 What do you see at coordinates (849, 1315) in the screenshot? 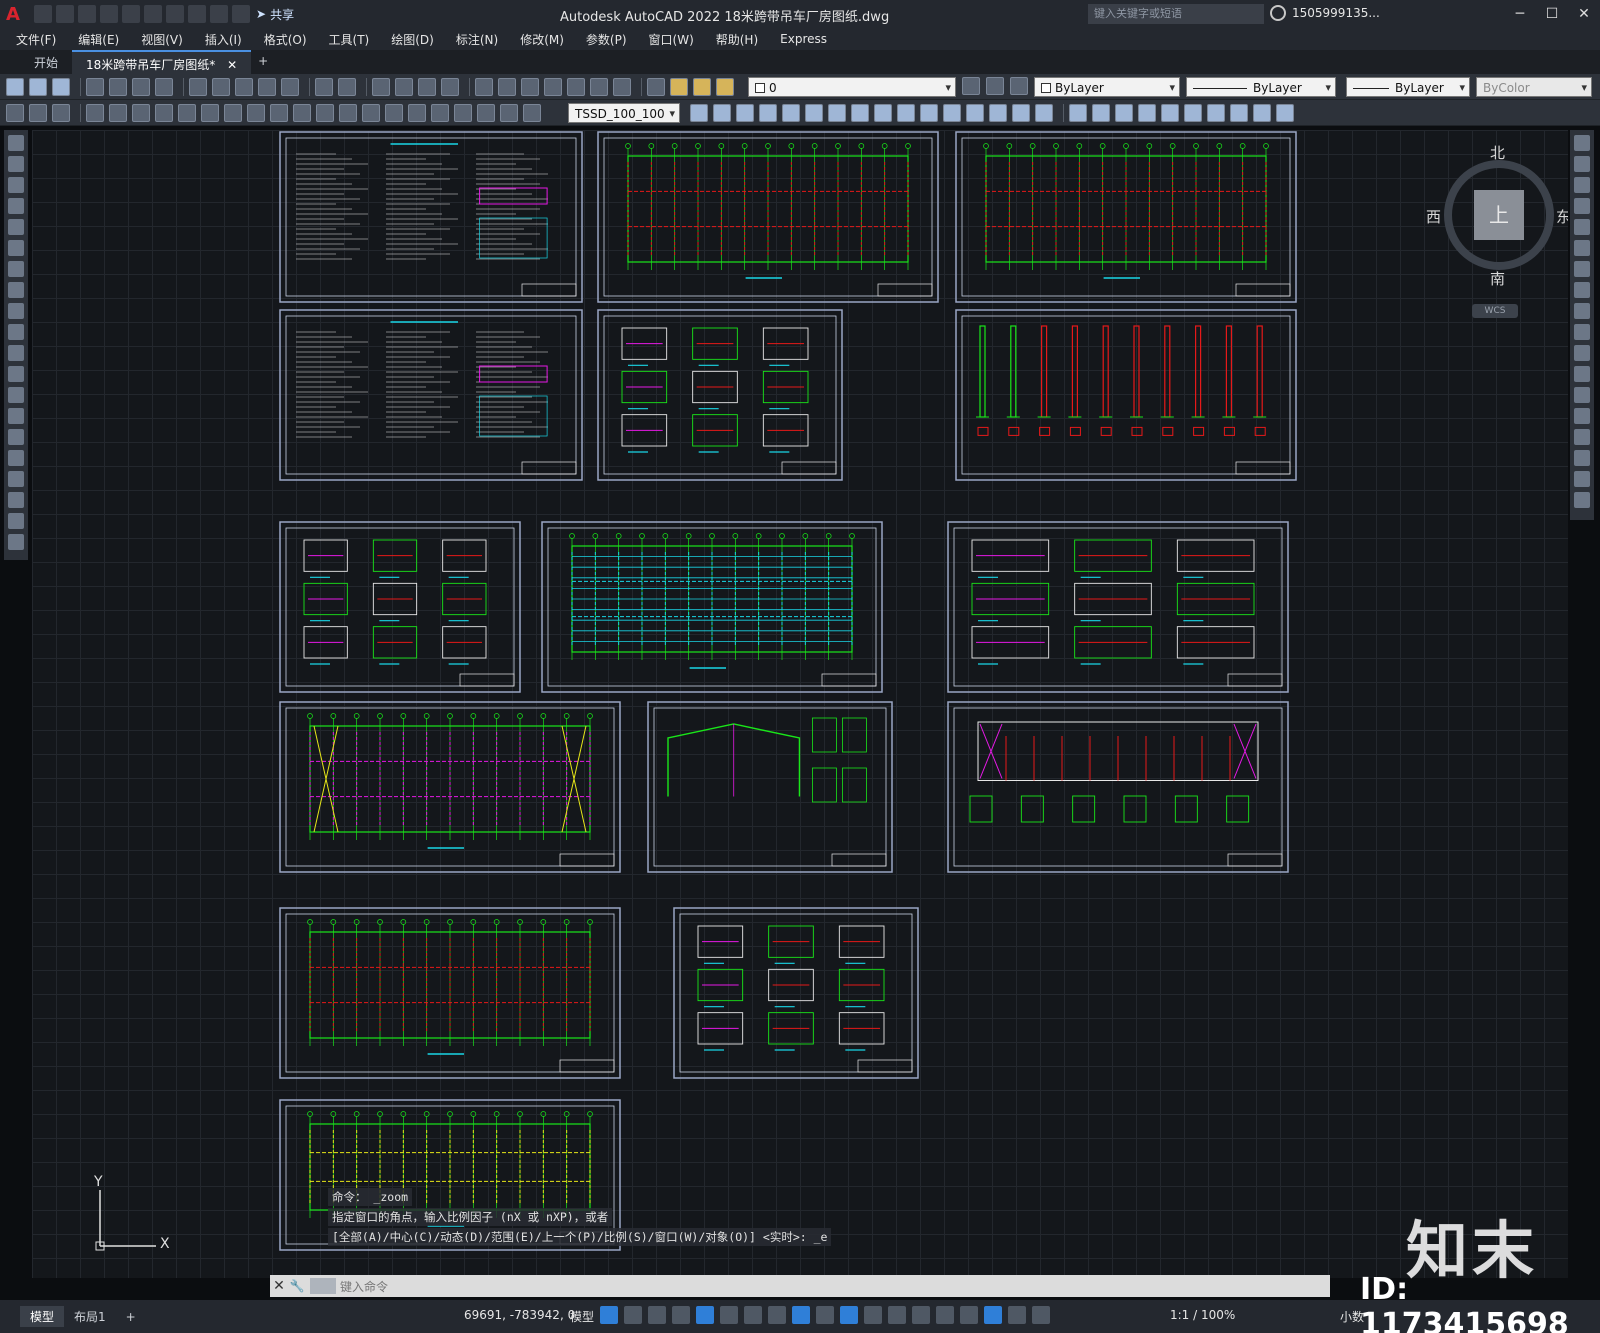
I see `transparency-toggle-icon` at bounding box center [849, 1315].